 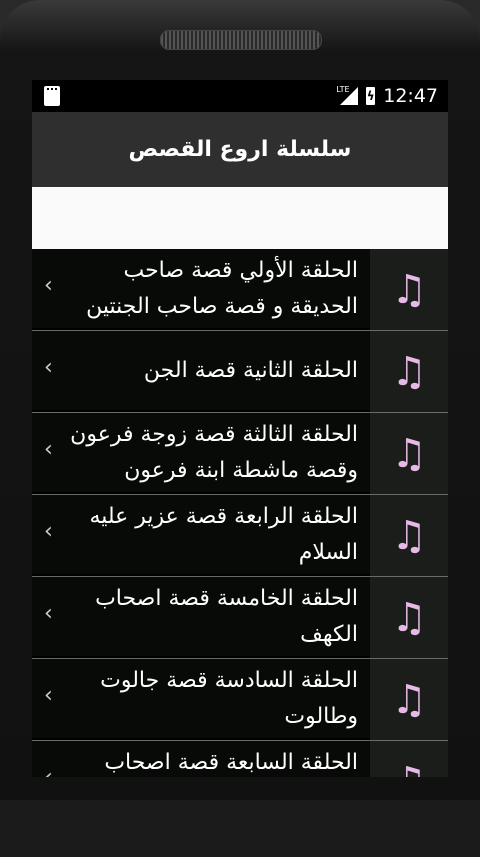 What do you see at coordinates (52, 96) in the screenshot?
I see `sd-card-icon` at bounding box center [52, 96].